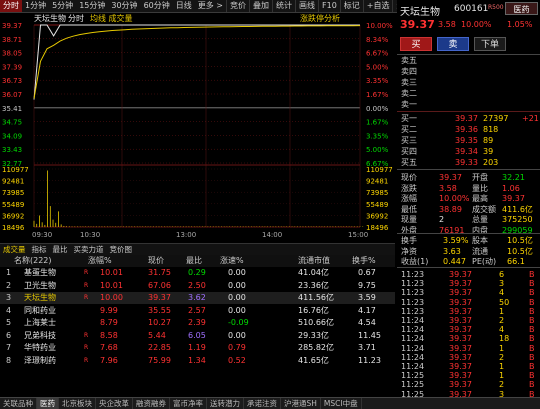 The width and height of the screenshot is (540, 409). What do you see at coordinates (468, 104) in the screenshot?
I see `ask-row: 卖一` at bounding box center [468, 104].